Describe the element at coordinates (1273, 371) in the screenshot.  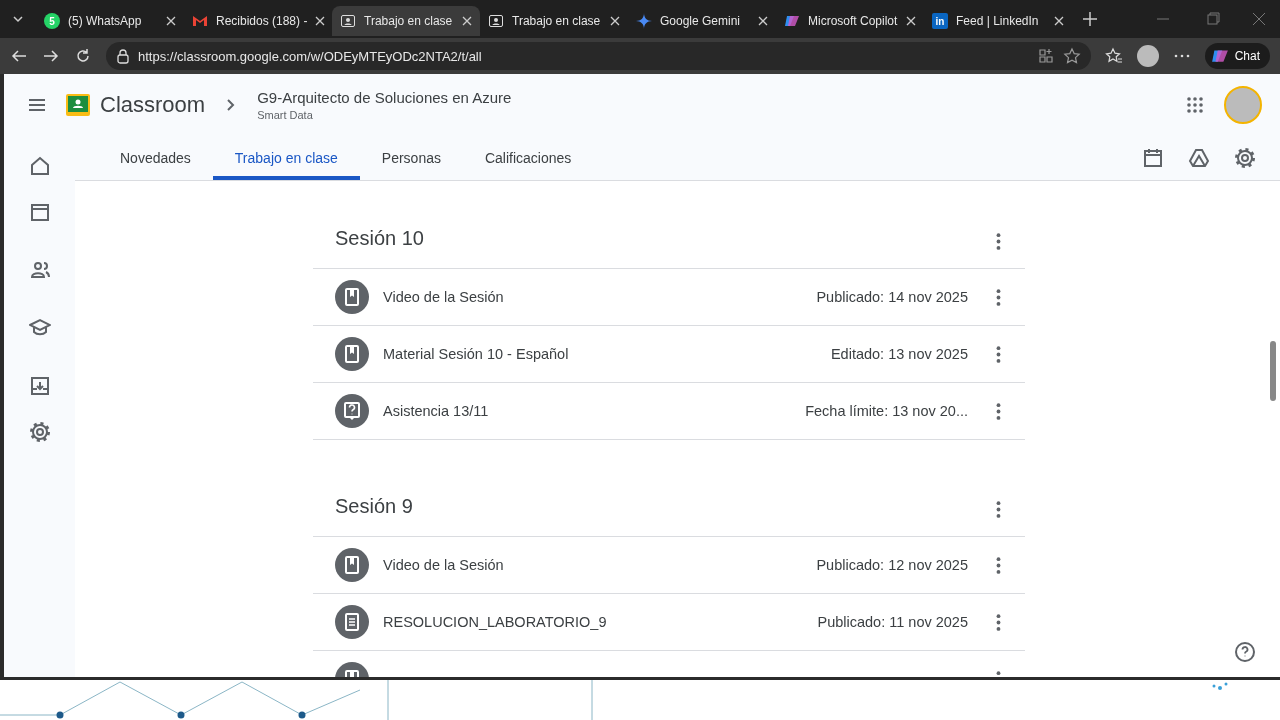
I see `scrollbar-thumb` at that location.